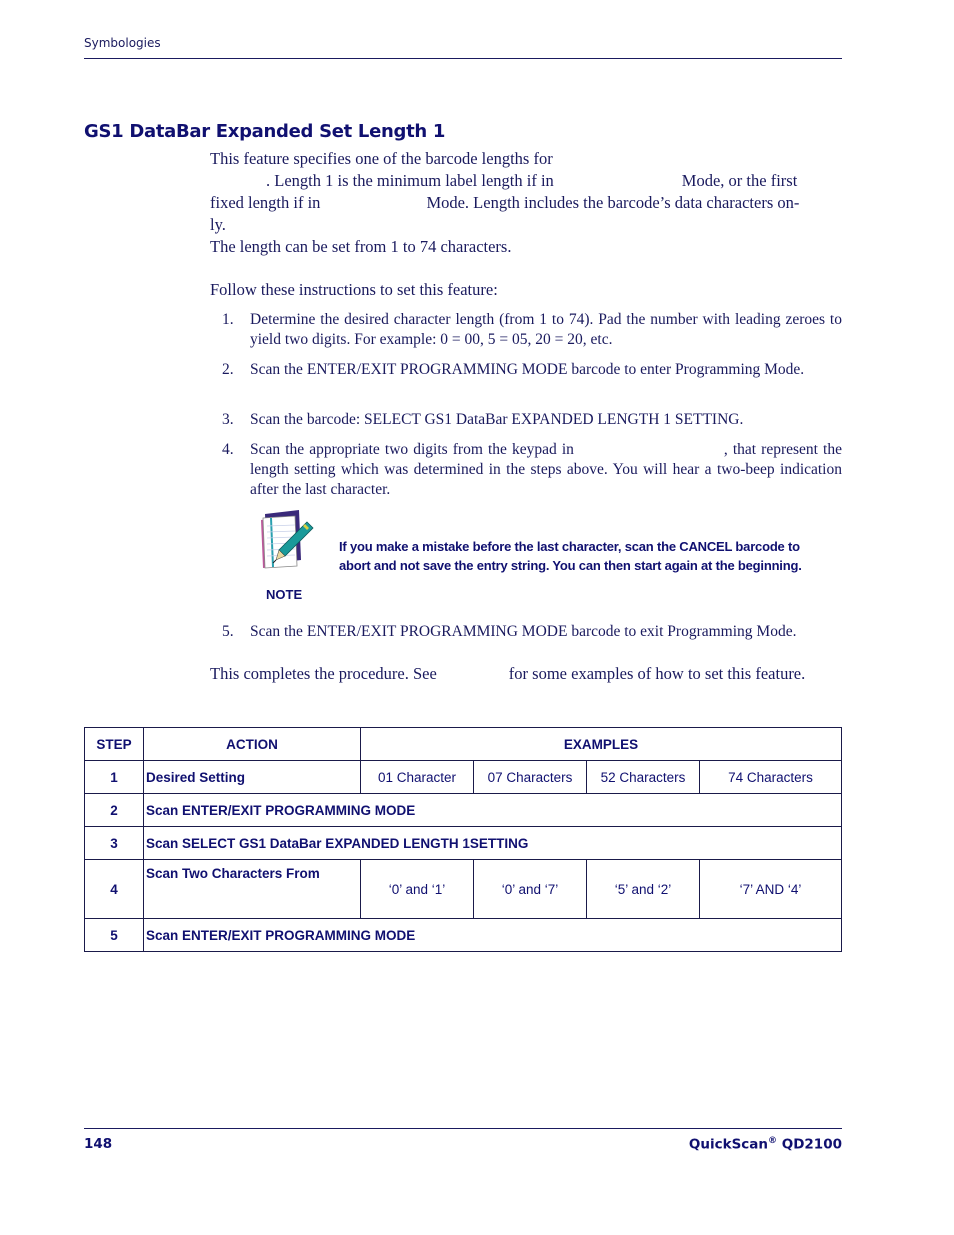 This screenshot has height=1235, width=954. What do you see at coordinates (770, 777) in the screenshot?
I see `example-cell: 74 Characters` at bounding box center [770, 777].